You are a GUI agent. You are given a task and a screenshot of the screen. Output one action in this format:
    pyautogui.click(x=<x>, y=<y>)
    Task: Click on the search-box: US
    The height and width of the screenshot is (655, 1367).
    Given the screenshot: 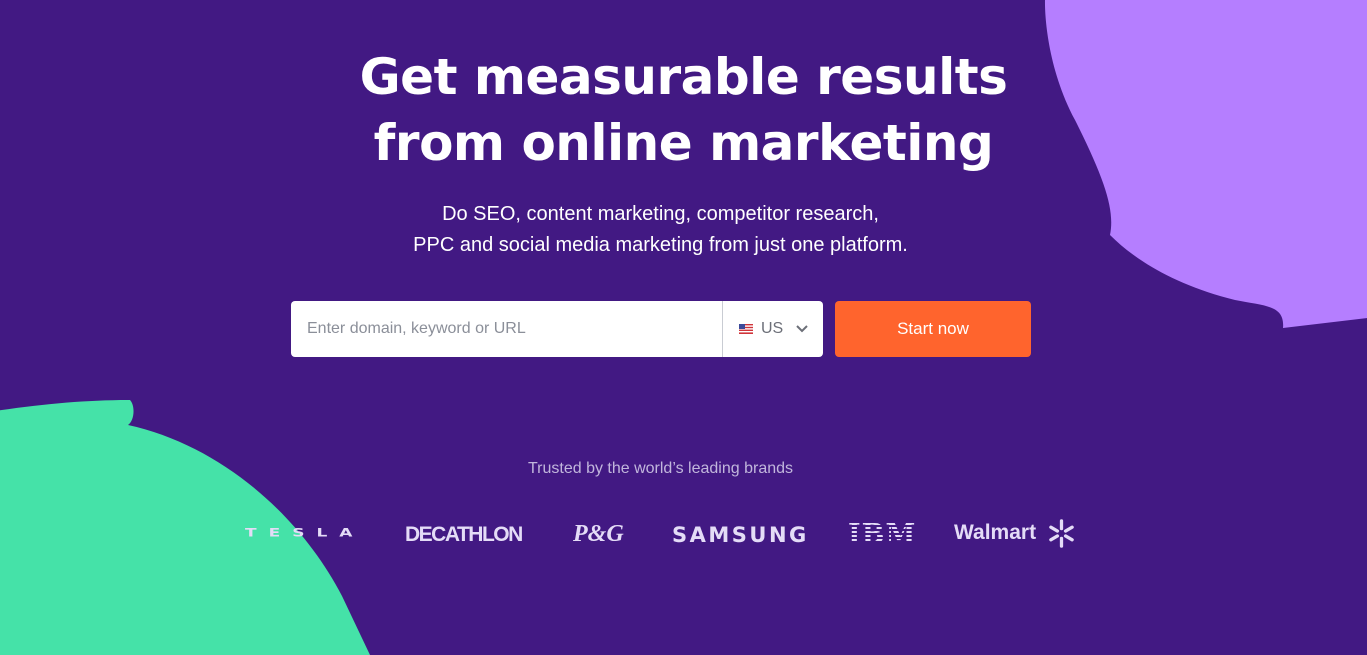 What is the action you would take?
    pyautogui.click(x=557, y=329)
    